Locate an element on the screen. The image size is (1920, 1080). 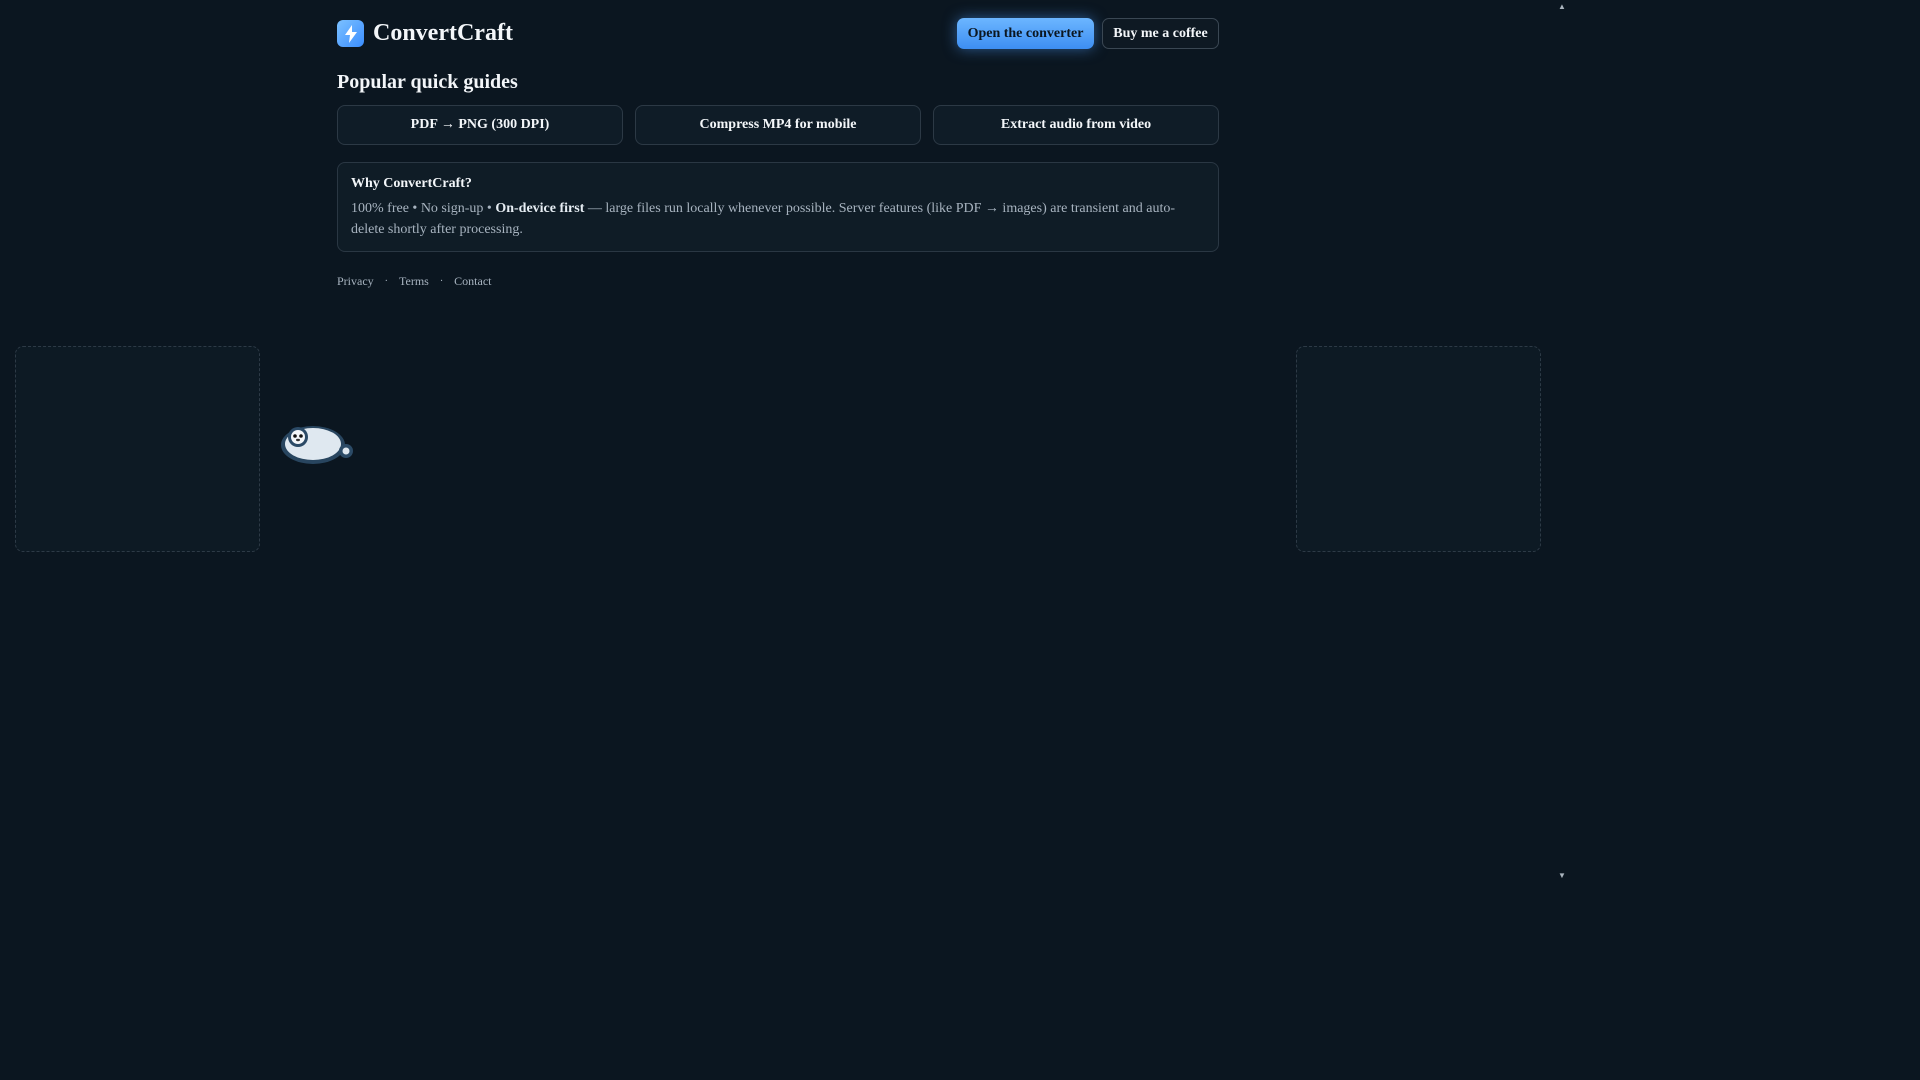
scrollbar: ▲ ▼ is located at coordinates (1561, 441).